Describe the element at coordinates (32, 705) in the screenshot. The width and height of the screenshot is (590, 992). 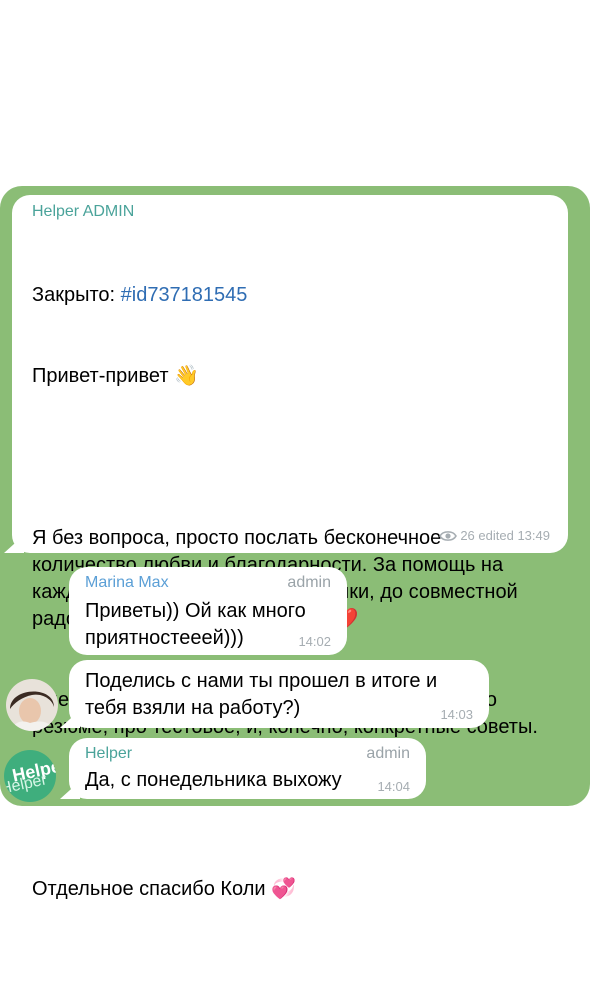
I see `user-photo-avatar` at that location.